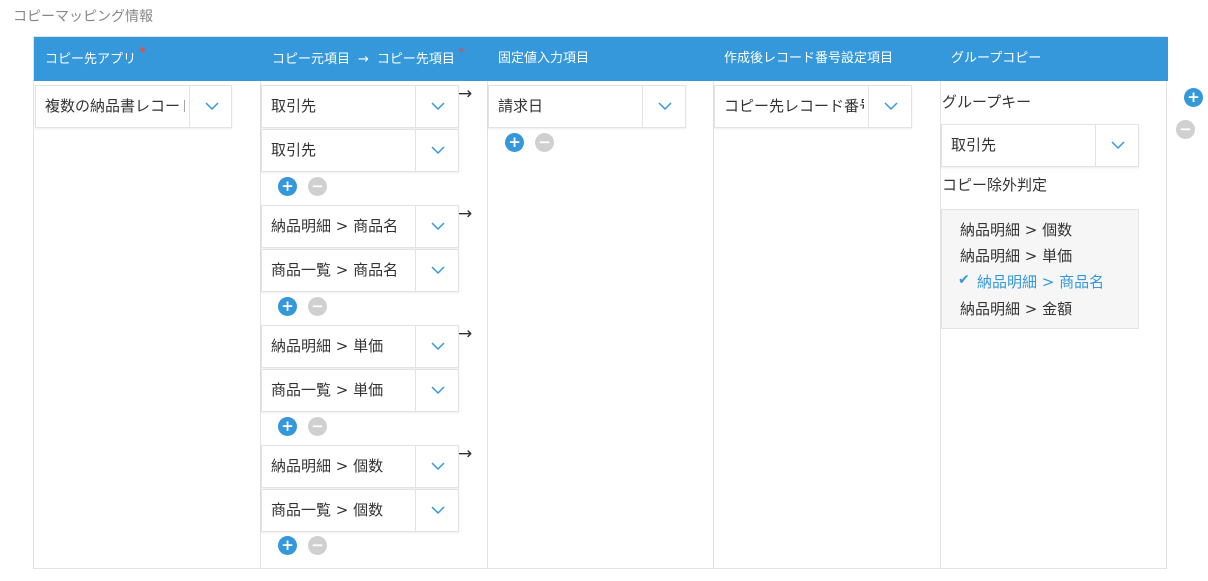 The height and width of the screenshot is (581, 1208). What do you see at coordinates (514, 142) in the screenshot?
I see `add-fixed-value-button: +` at bounding box center [514, 142].